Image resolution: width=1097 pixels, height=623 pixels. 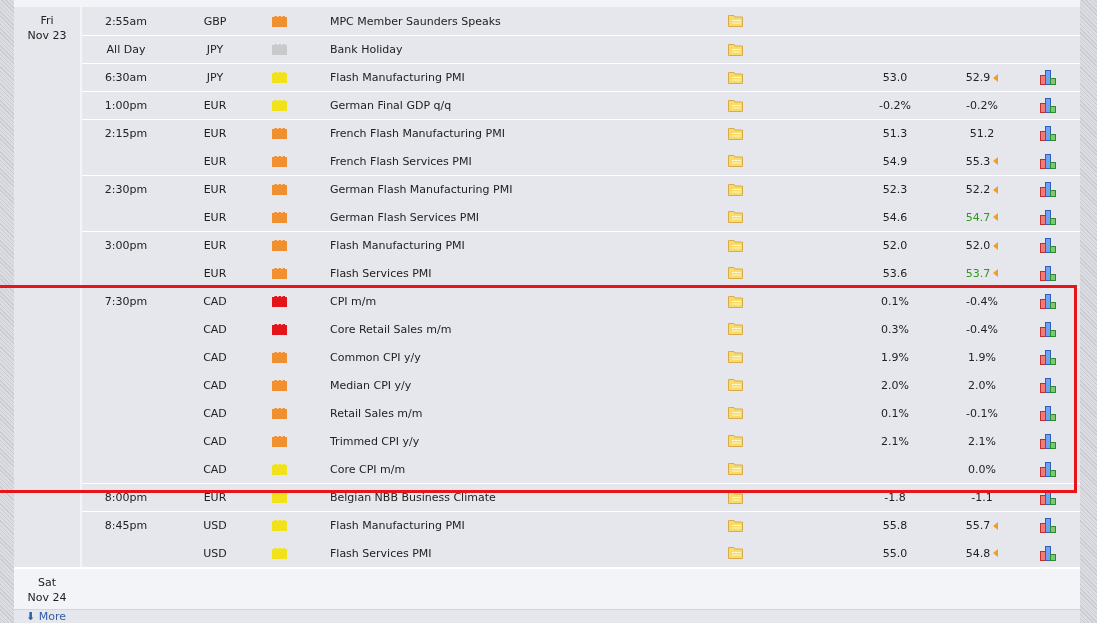 I want to click on event-title: Median CPI y/y, so click(x=371, y=385).